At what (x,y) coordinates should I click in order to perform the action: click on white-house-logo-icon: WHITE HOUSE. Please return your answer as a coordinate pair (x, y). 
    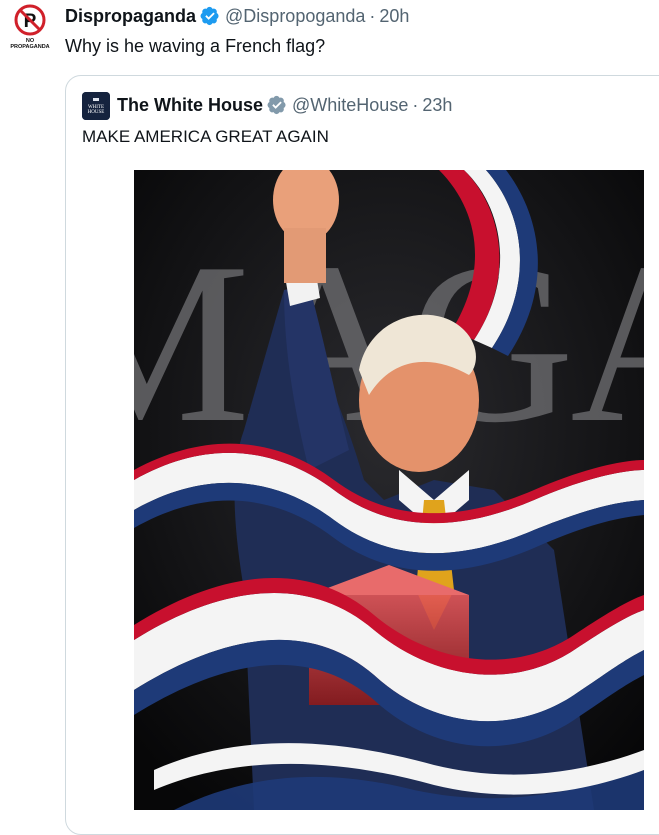
    Looking at the image, I should click on (96, 106).